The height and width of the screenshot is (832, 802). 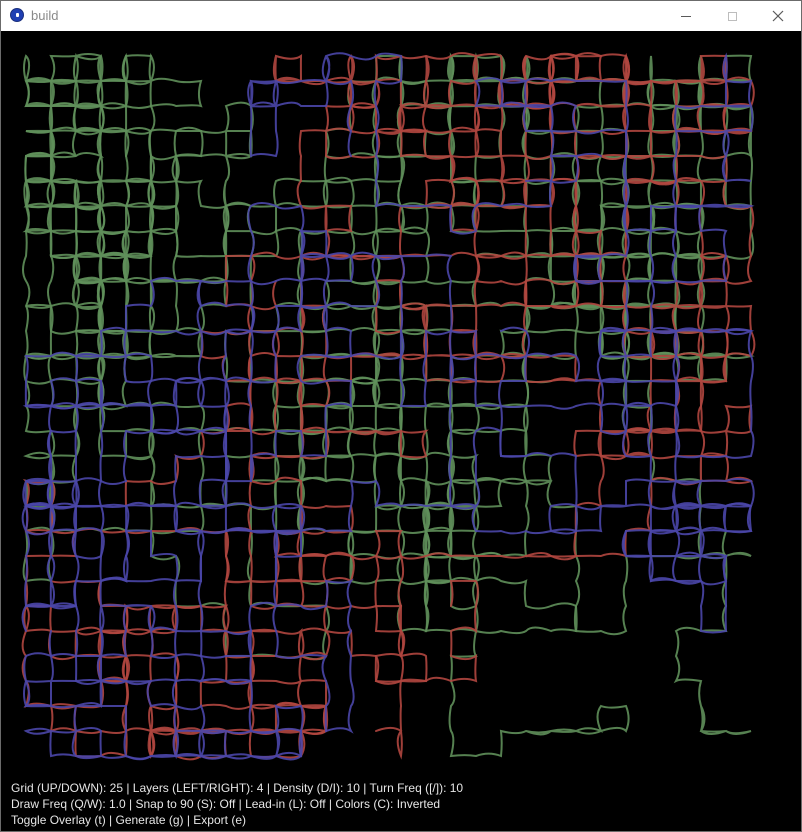 What do you see at coordinates (401, 16) in the screenshot?
I see `title-bar: build` at bounding box center [401, 16].